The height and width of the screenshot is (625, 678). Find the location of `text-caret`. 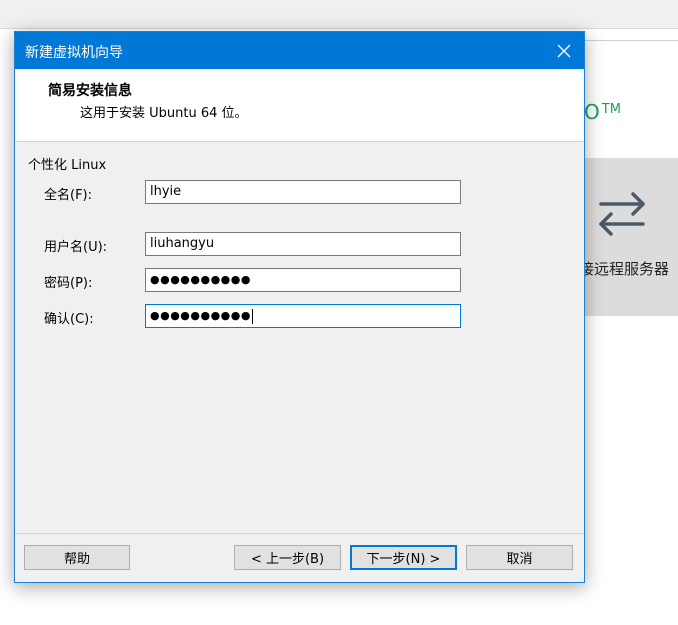

text-caret is located at coordinates (252, 316).